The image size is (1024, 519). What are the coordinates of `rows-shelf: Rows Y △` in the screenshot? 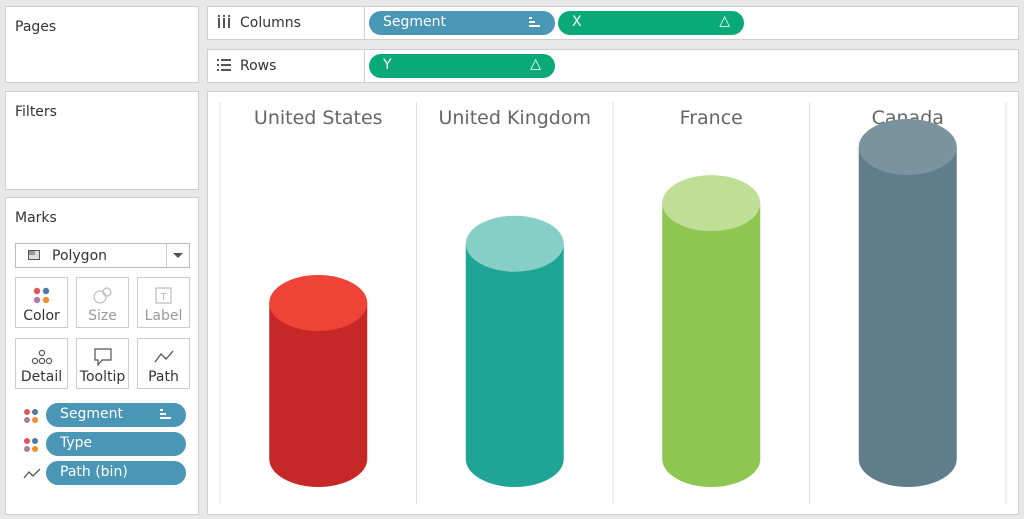 It's located at (613, 66).